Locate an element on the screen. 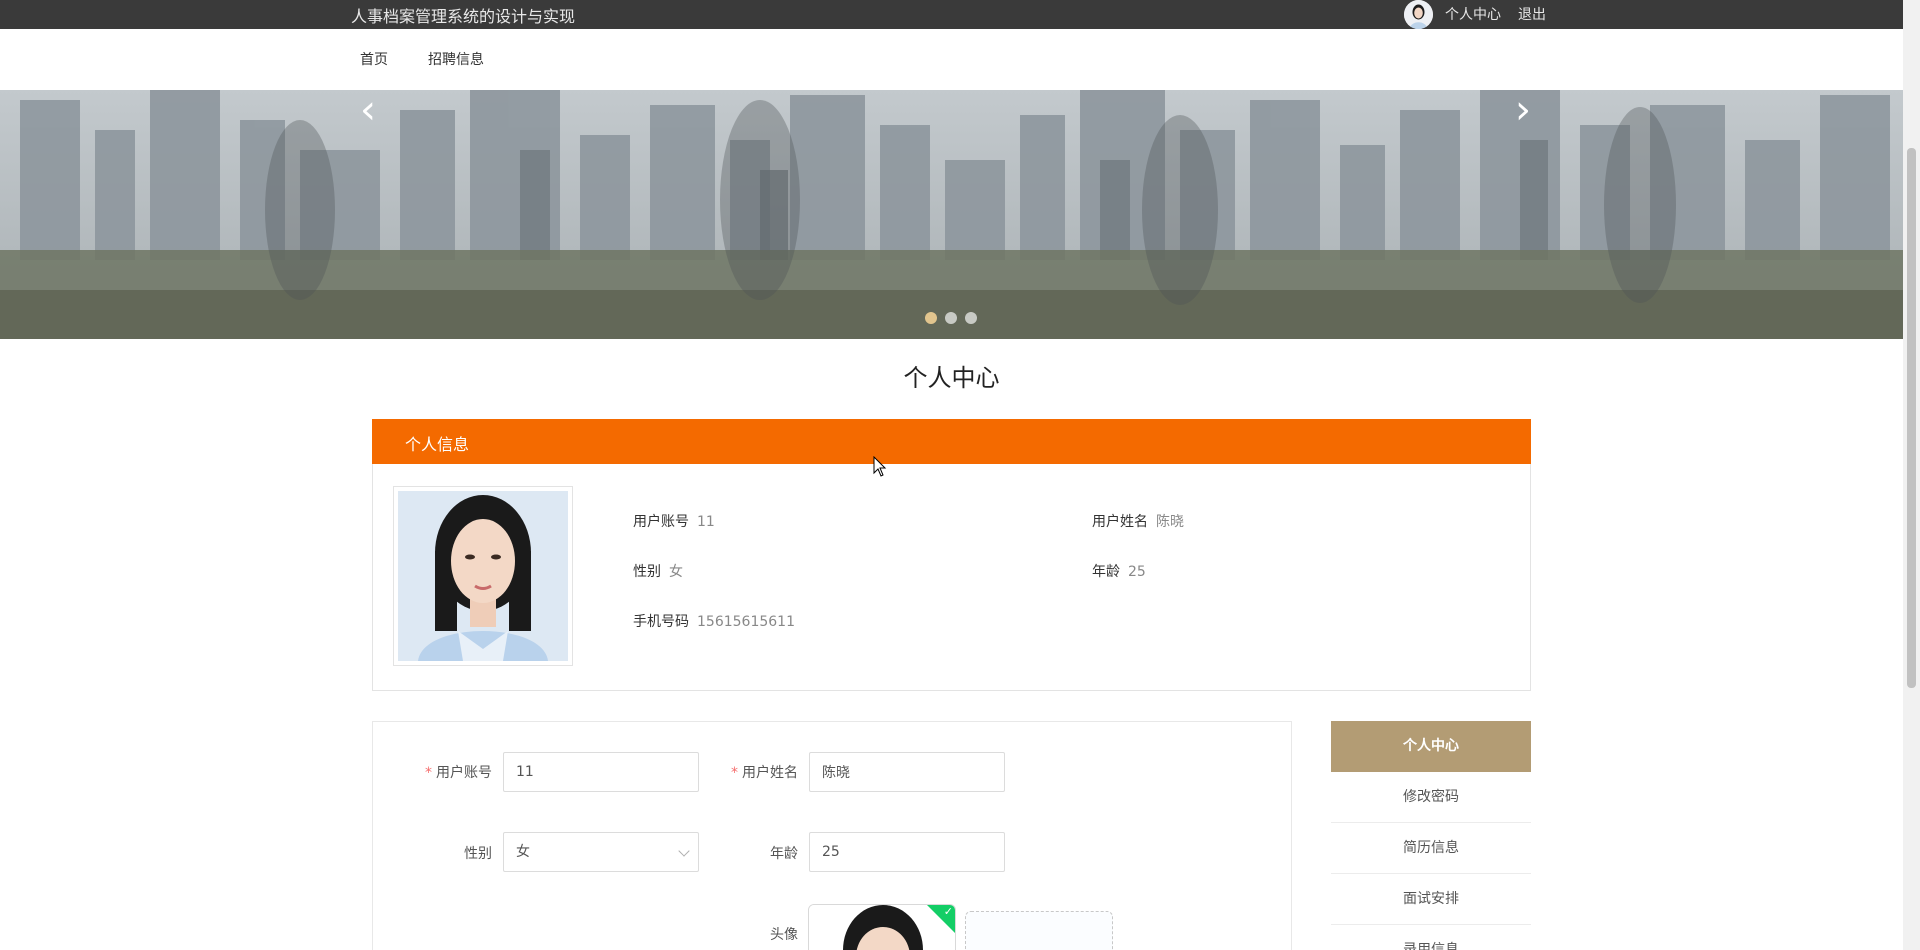 Image resolution: width=1920 pixels, height=950 pixels. profile-name-field: 用户姓名 陈晓 is located at coordinates (1138, 521).